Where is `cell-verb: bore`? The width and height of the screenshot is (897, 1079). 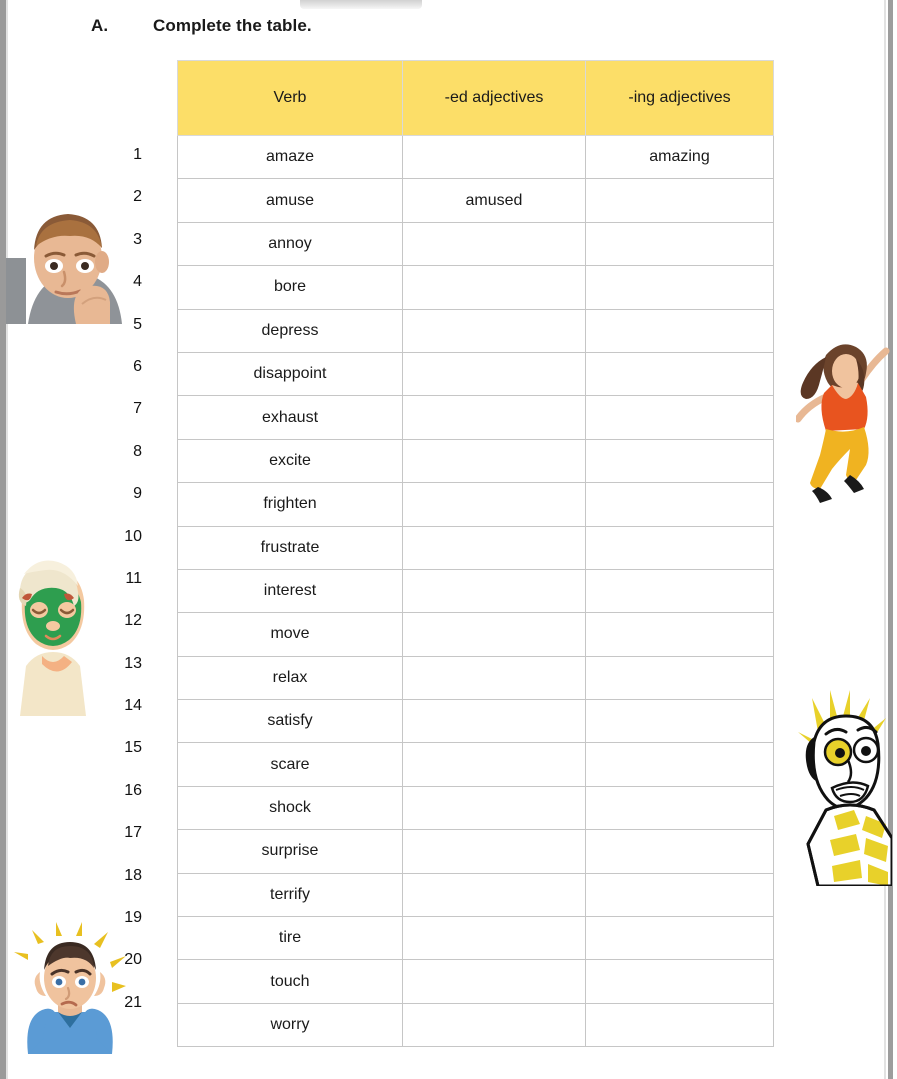 cell-verb: bore is located at coordinates (290, 287).